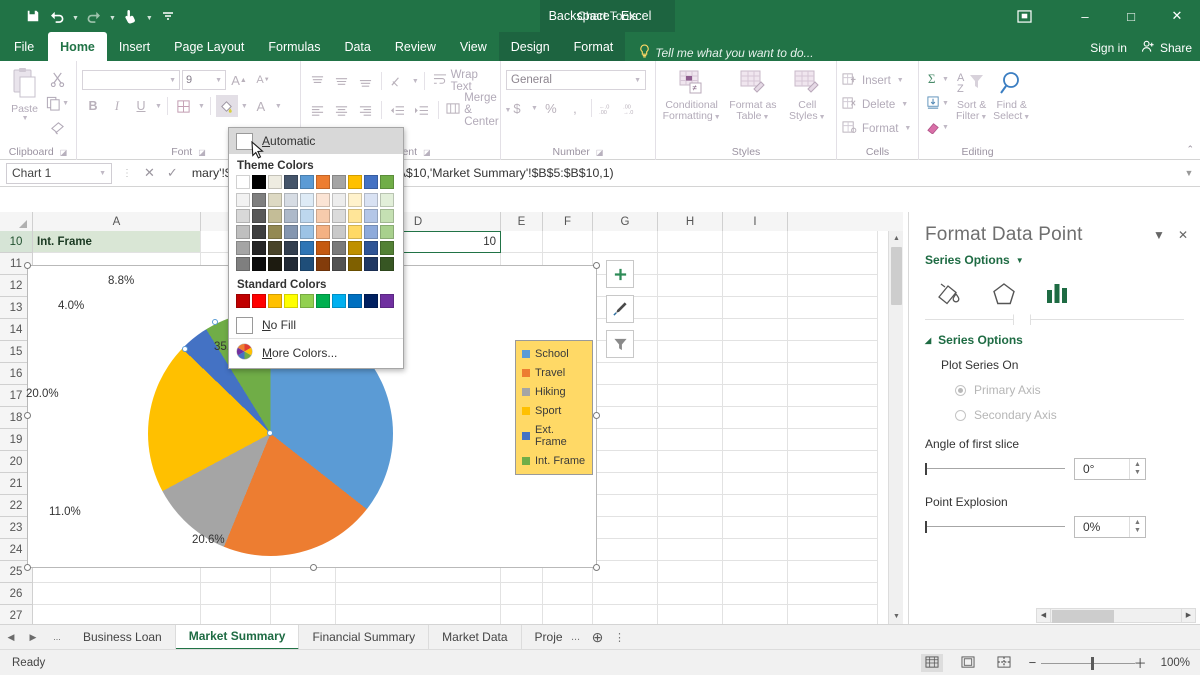 The image size is (1200, 675). I want to click on font-name-dropdown-icon: ▼, so click(172, 80).